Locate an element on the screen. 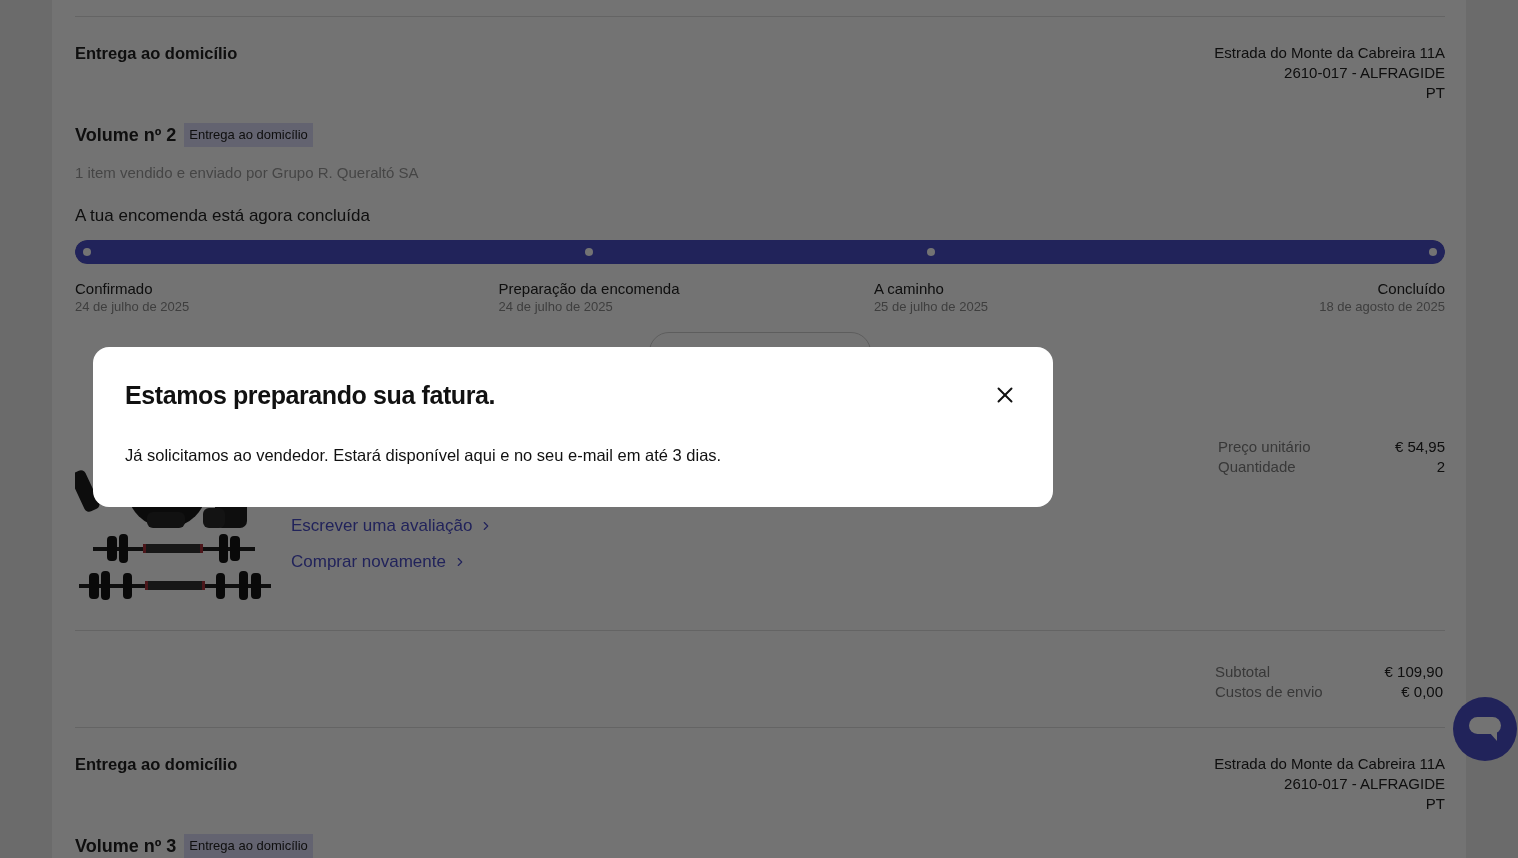  volume-title: Volume nº 2 is located at coordinates (126, 135).